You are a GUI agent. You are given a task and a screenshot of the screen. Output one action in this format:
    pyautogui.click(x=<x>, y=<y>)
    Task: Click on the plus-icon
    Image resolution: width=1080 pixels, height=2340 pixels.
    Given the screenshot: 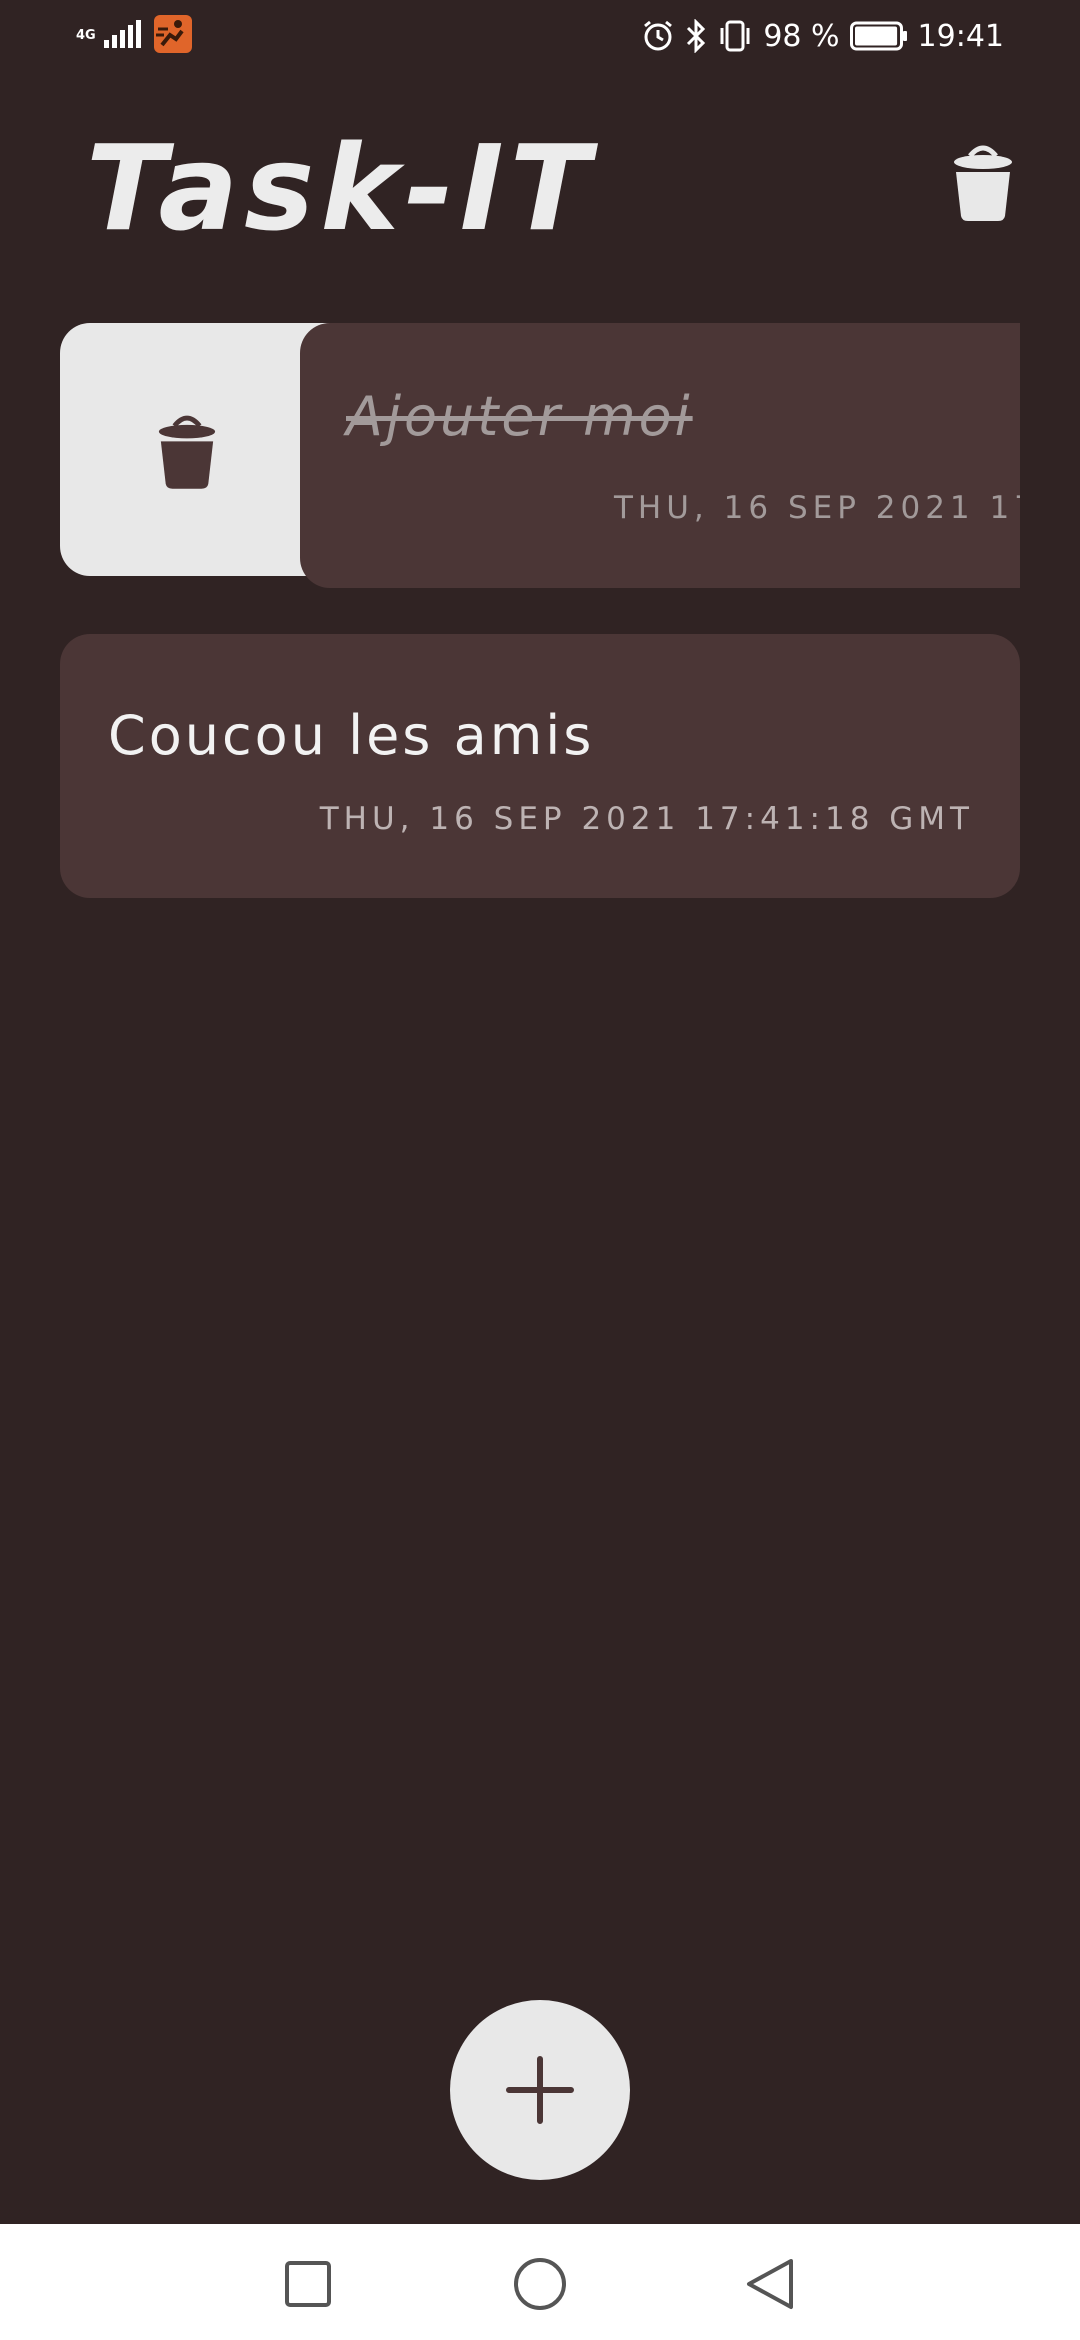 What is the action you would take?
    pyautogui.click(x=540, y=2090)
    